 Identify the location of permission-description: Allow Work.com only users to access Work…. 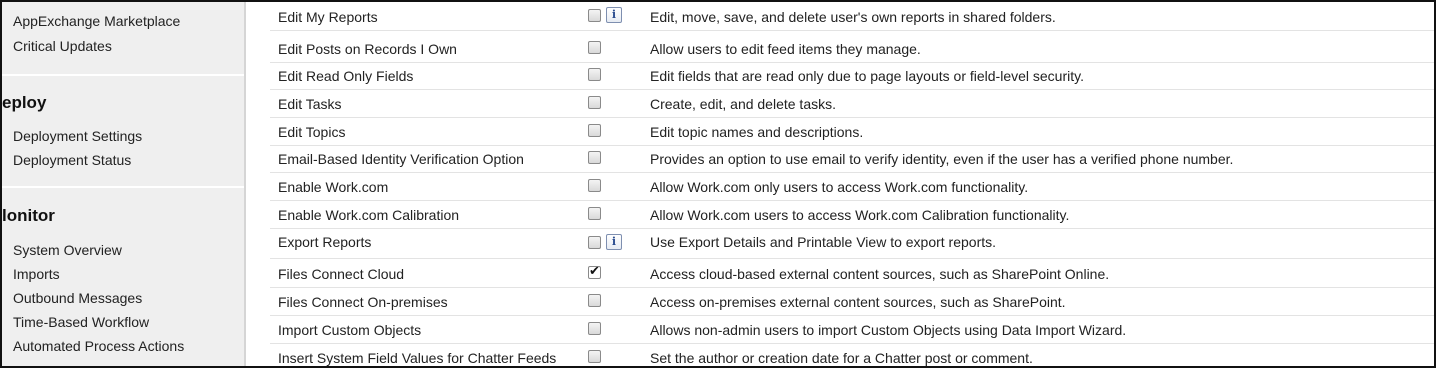
(839, 187).